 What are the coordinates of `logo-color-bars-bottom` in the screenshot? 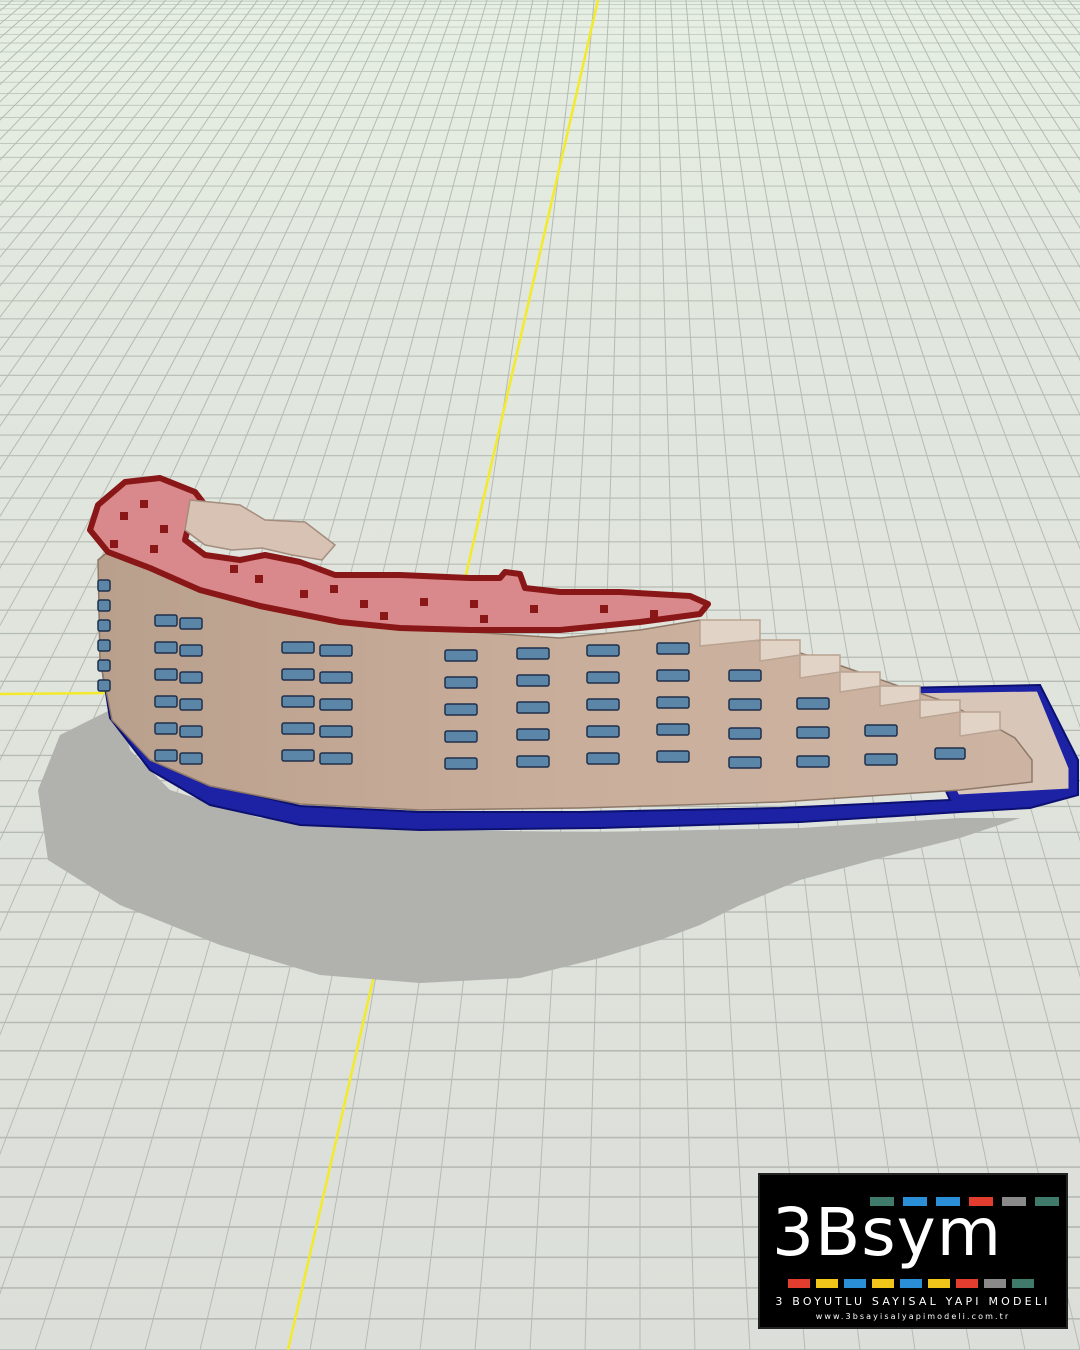 It's located at (911, 1283).